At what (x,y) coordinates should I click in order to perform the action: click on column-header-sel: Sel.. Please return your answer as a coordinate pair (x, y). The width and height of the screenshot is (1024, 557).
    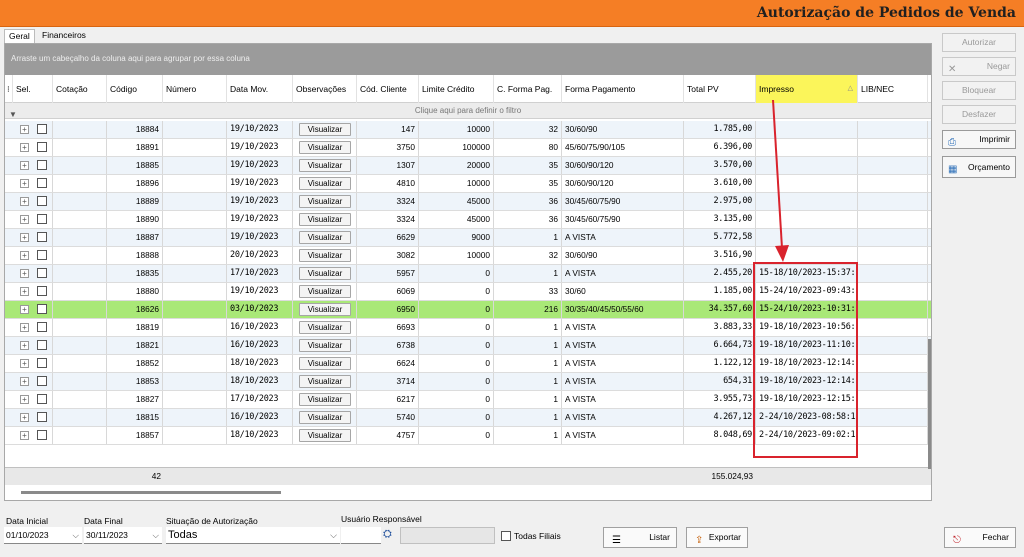
    Looking at the image, I should click on (33, 89).